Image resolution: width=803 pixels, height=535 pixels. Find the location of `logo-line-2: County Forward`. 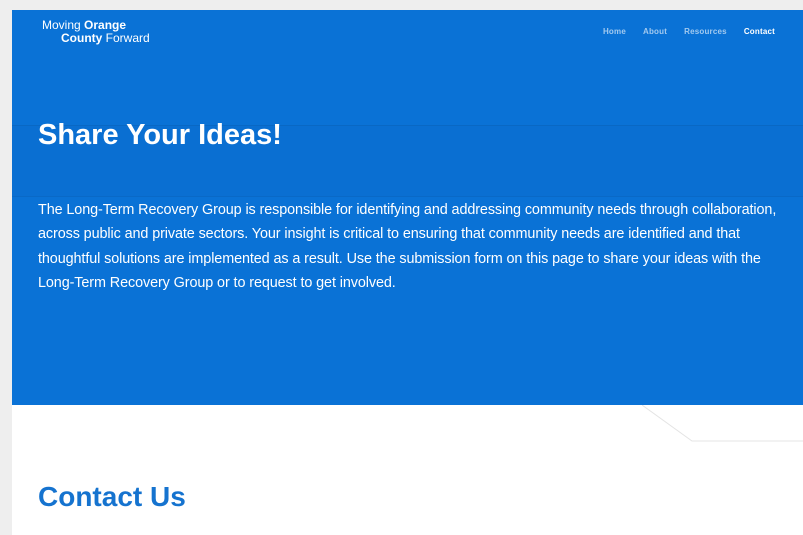

logo-line-2: County Forward is located at coordinates (96, 38).